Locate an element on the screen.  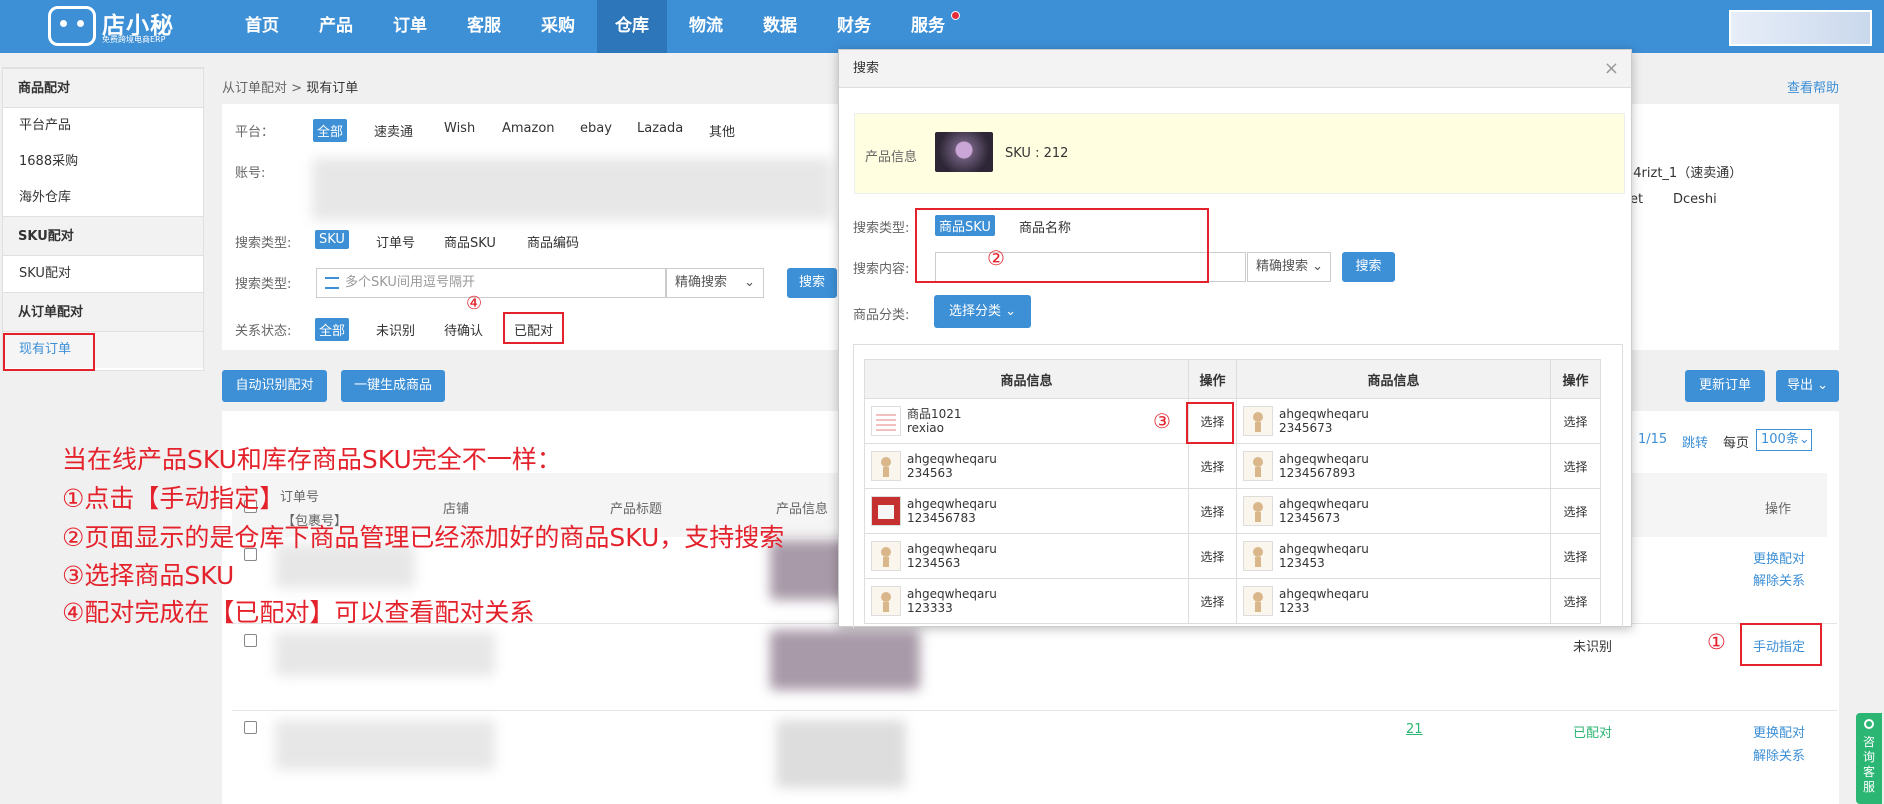
annotation-mark-1: ① is located at coordinates (1716, 642).